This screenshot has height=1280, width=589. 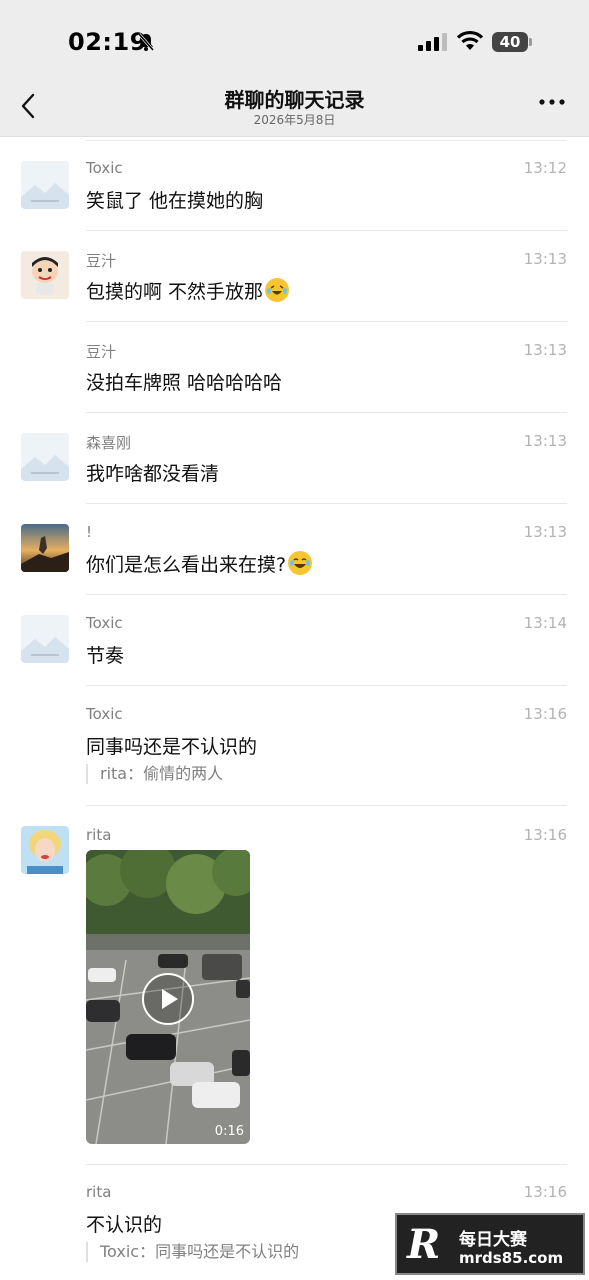 What do you see at coordinates (105, 656) in the screenshot?
I see `message-text: 节奏` at bounding box center [105, 656].